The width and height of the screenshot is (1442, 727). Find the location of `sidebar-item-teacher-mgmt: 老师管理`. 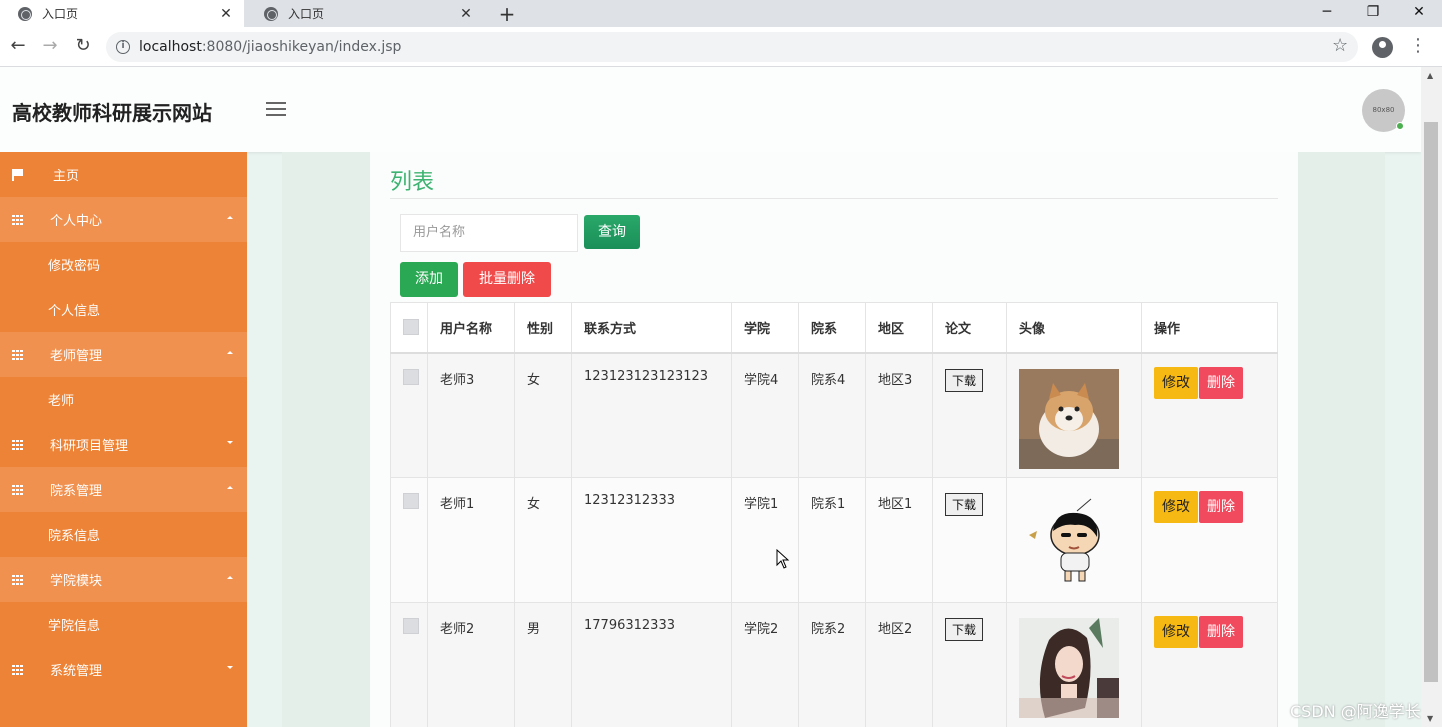

sidebar-item-teacher-mgmt: 老师管理 is located at coordinates (123, 354).